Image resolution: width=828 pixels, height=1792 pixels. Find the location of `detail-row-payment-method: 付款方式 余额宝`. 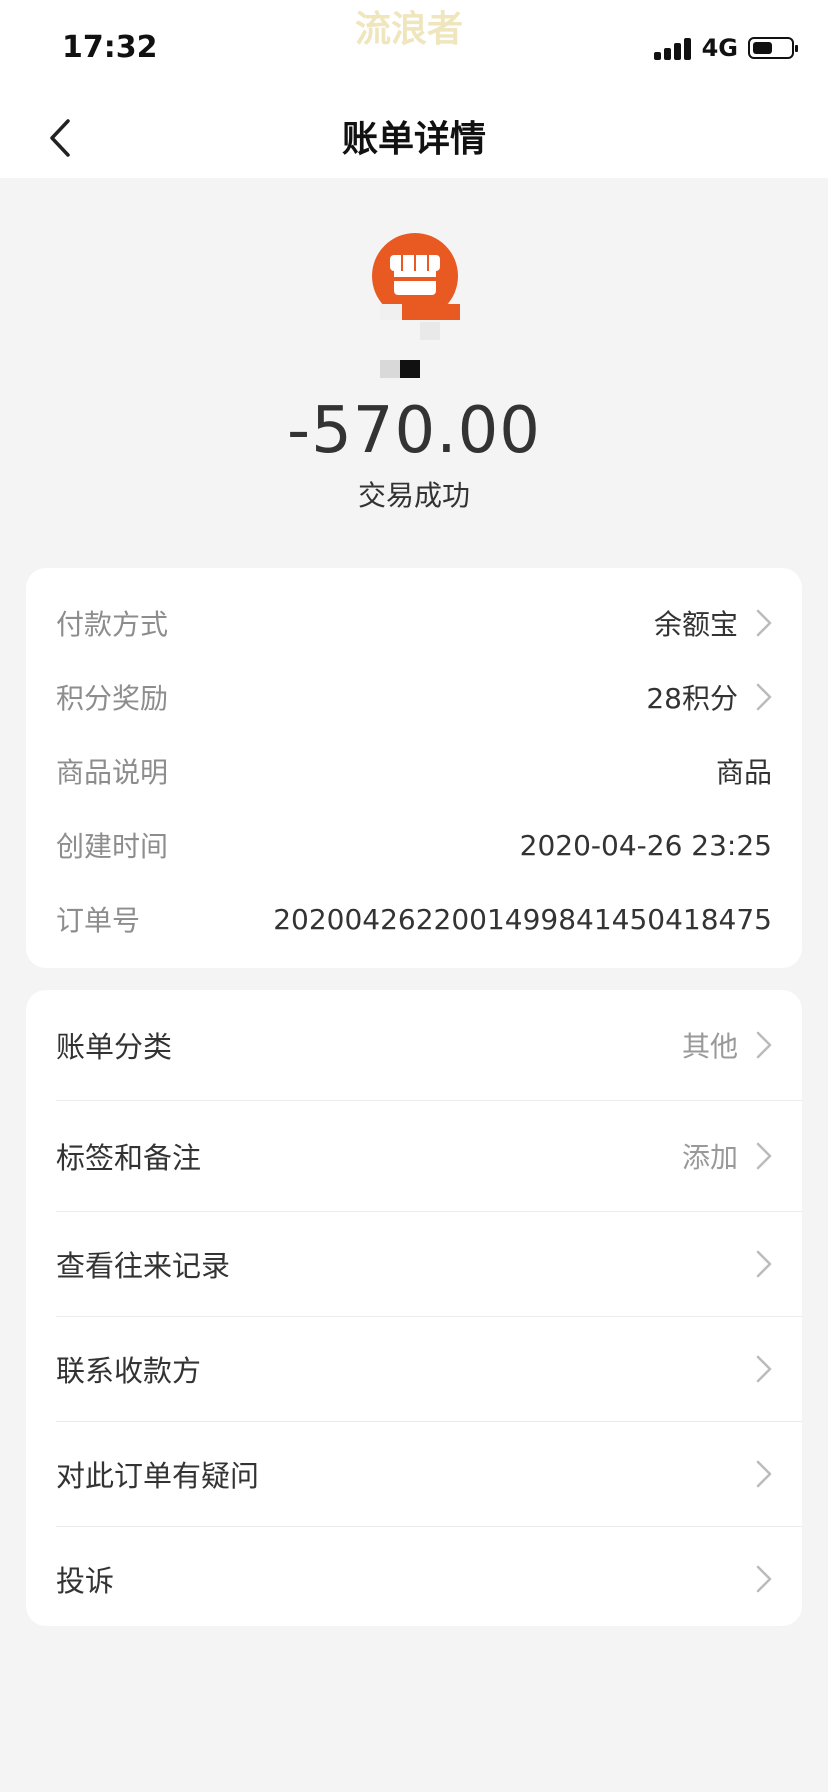

detail-row-payment-method: 付款方式 余额宝 is located at coordinates (414, 623).